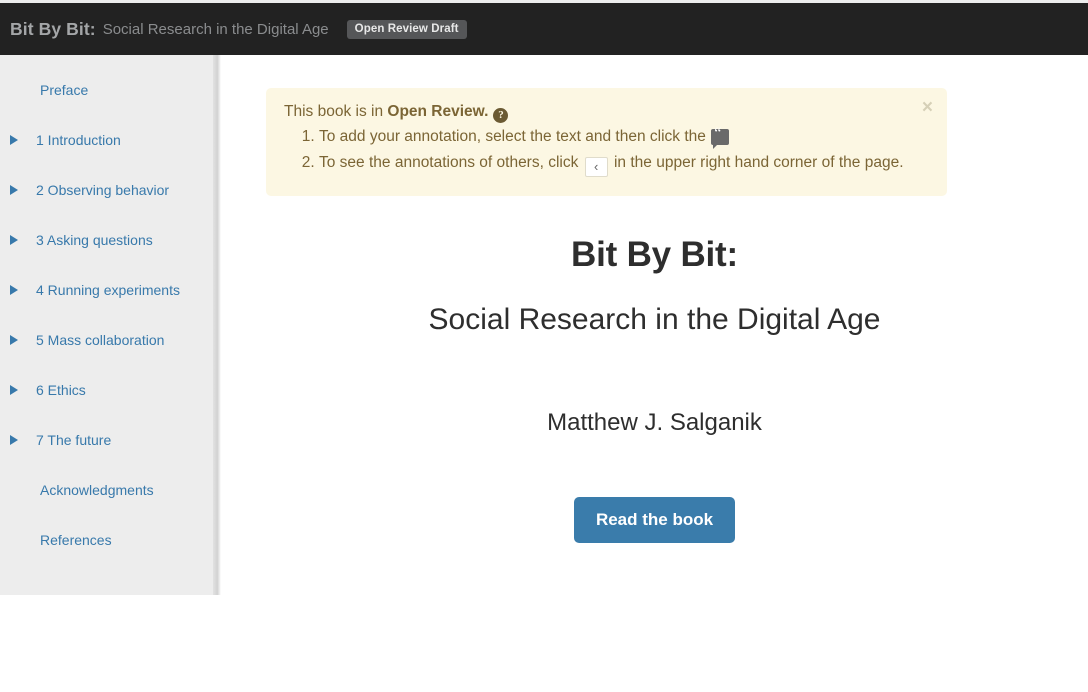  Describe the element at coordinates (654, 254) in the screenshot. I see `page-title: Bit By Bit:` at that location.